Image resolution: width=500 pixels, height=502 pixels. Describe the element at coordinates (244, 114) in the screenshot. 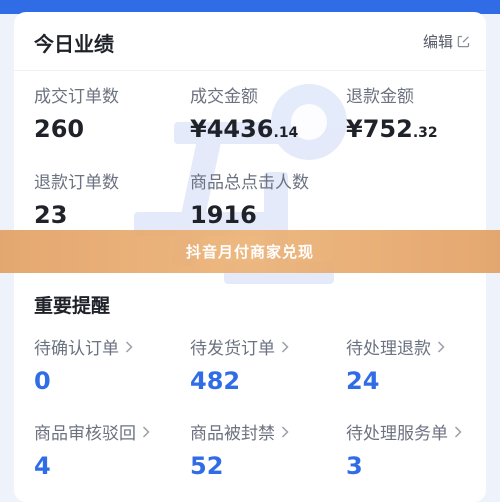

I see `metric-sales-amount: 成交金额 ¥4436.14` at that location.